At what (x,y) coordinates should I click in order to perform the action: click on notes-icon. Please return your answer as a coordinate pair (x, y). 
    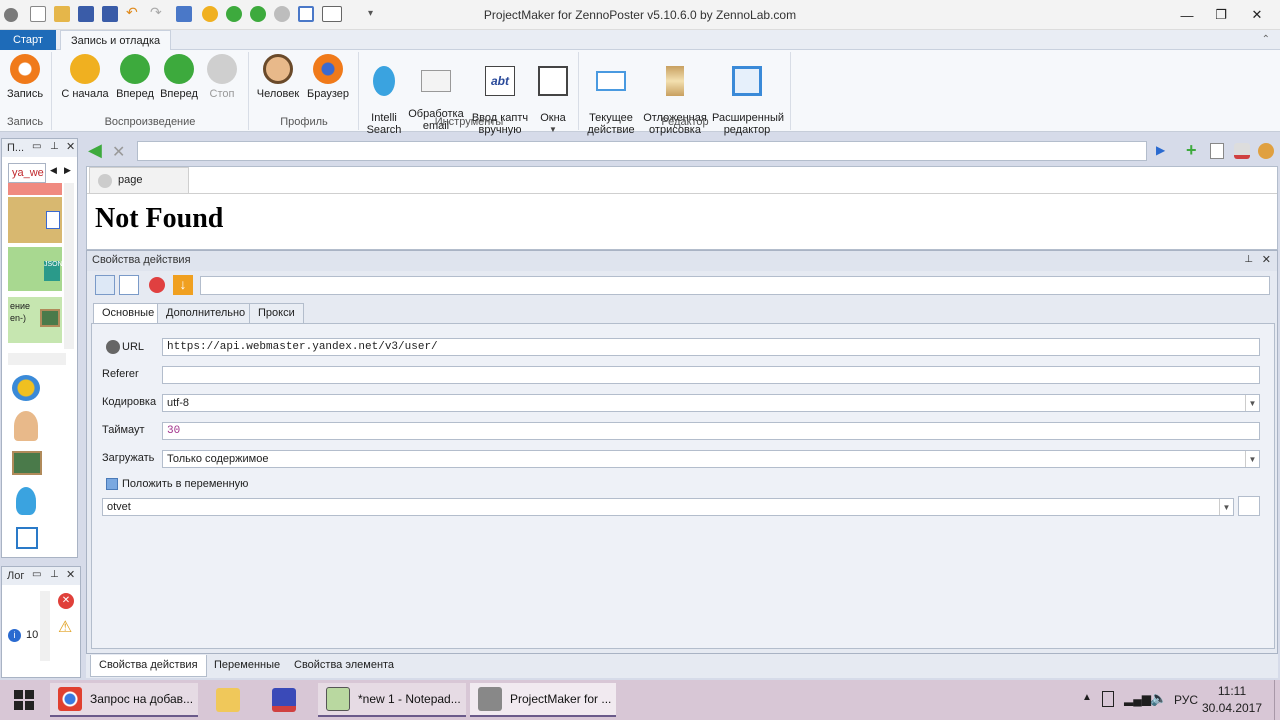
    Looking at the image, I should click on (1217, 151).